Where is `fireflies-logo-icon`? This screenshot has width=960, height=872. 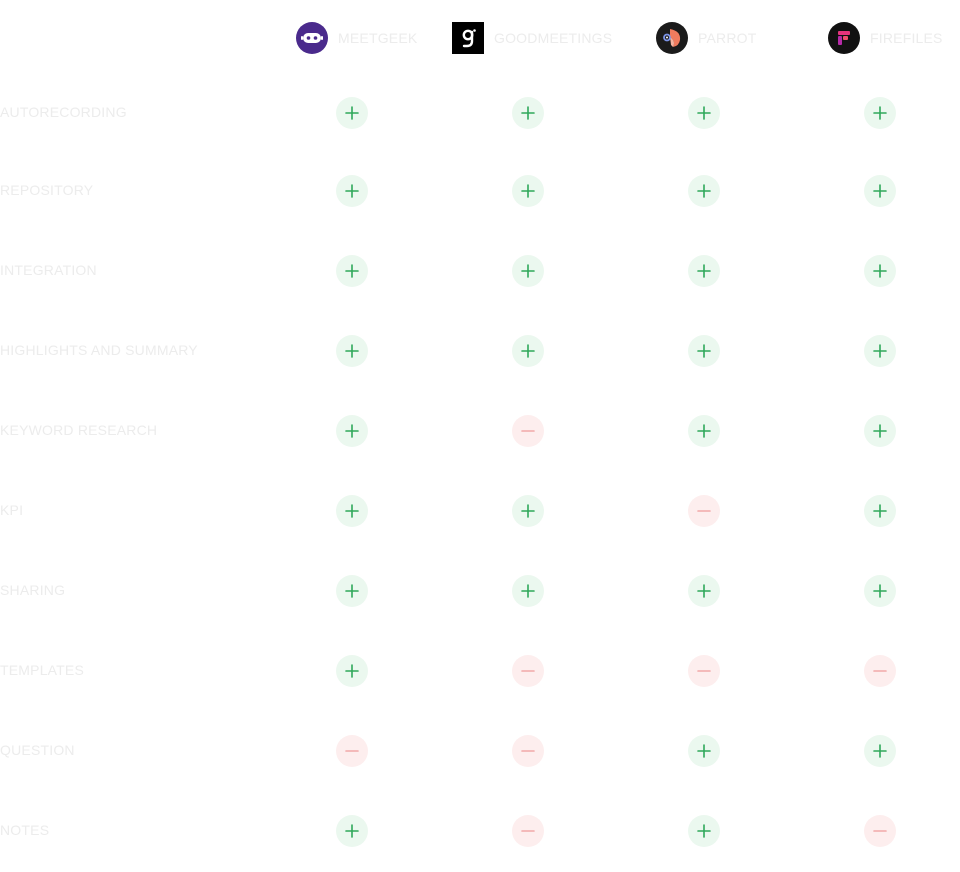 fireflies-logo-icon is located at coordinates (844, 38).